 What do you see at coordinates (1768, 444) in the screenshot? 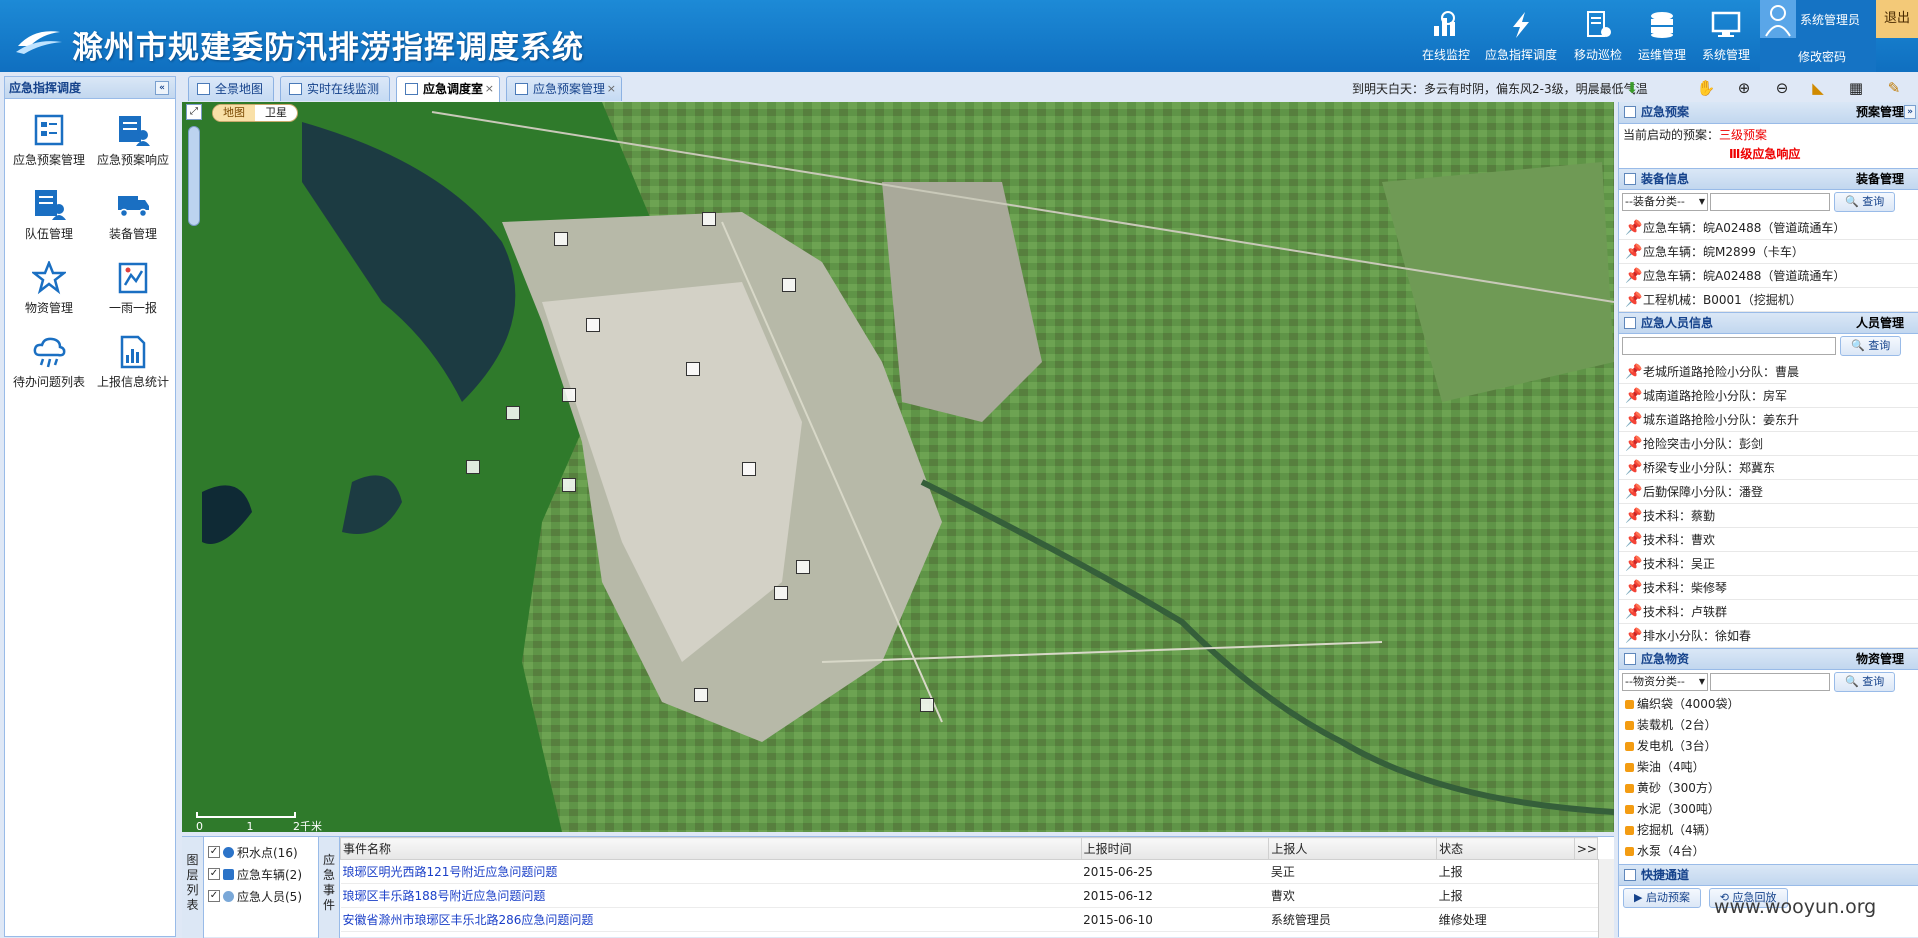
I see `list-item: 📌 抢险突击小分队：彭剑` at bounding box center [1768, 444].